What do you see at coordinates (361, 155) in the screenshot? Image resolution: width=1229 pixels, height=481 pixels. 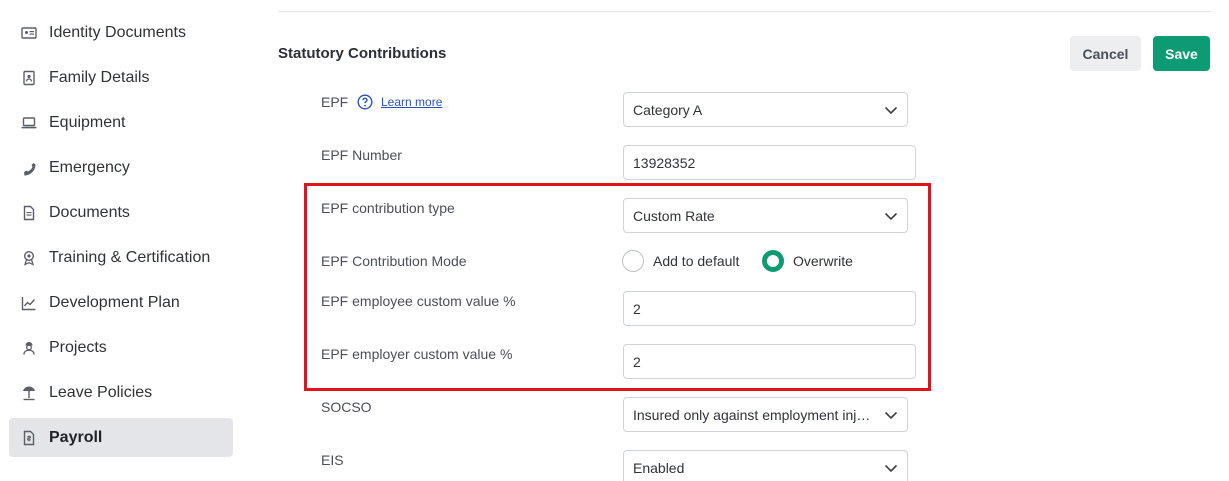 I see `epf-number-label: EPF Number` at bounding box center [361, 155].